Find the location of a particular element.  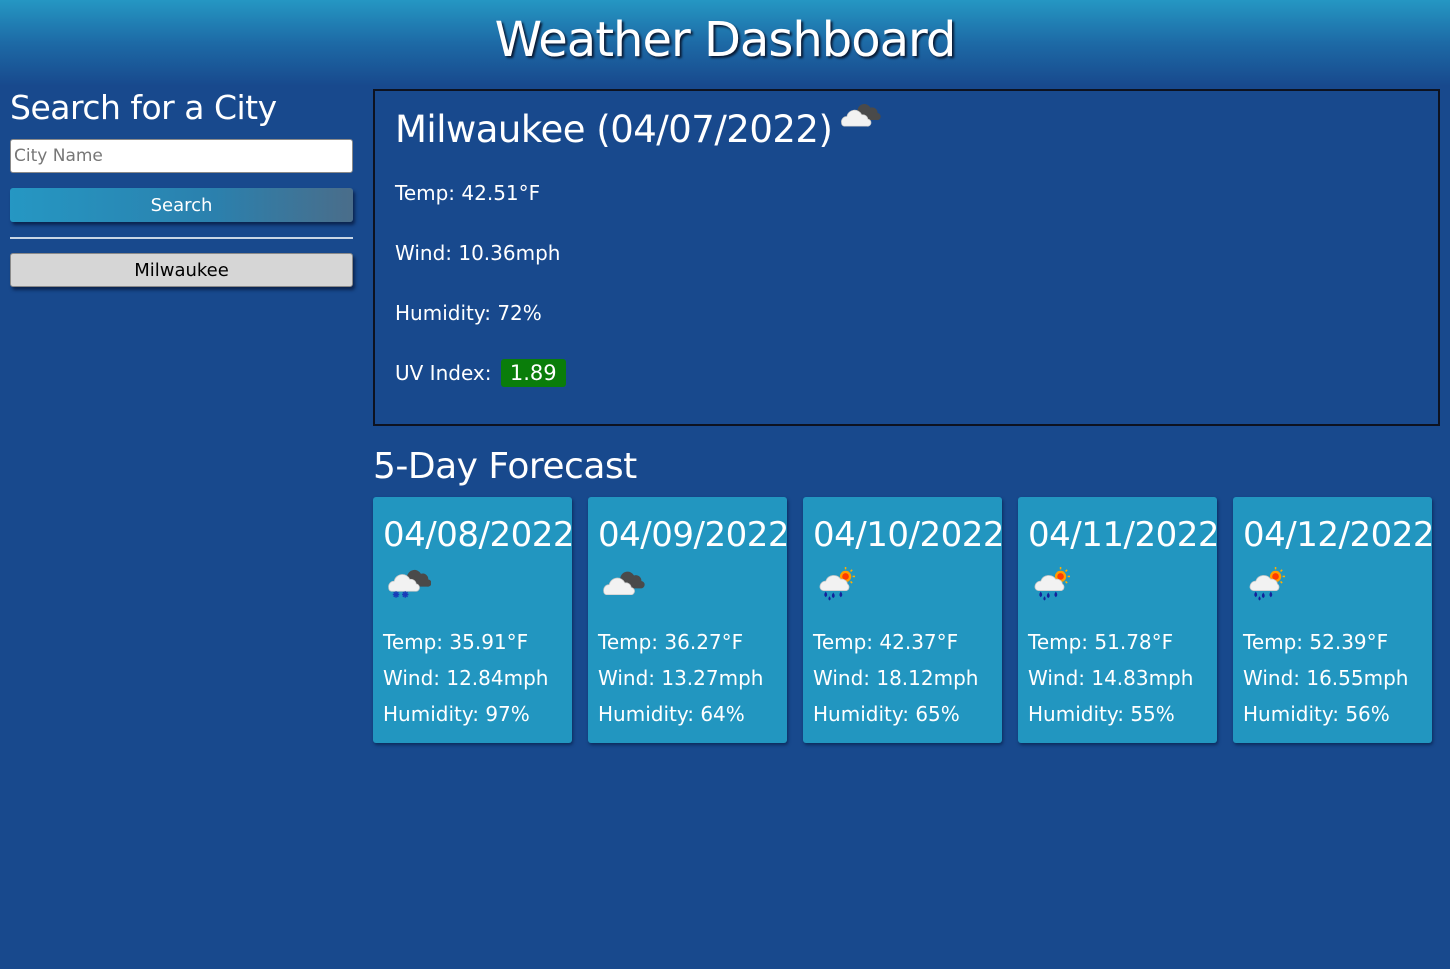

history-button-milwaukee: Milwaukee is located at coordinates (181, 270).